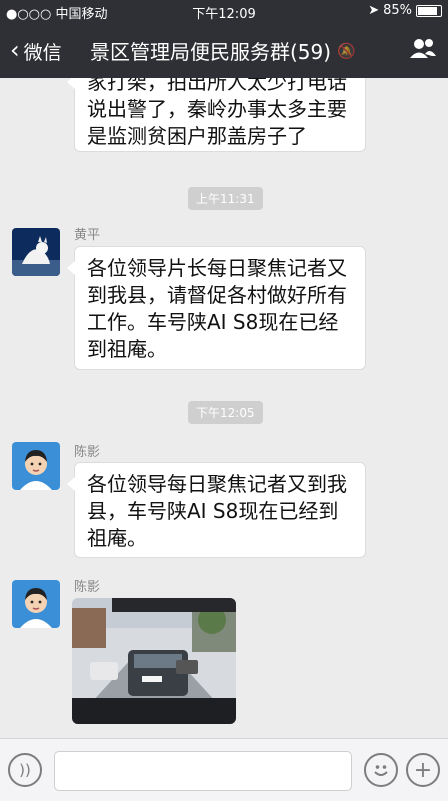 The image size is (448, 801). Describe the element at coordinates (15, 50) in the screenshot. I see `chevron-left-icon: ‹` at that location.